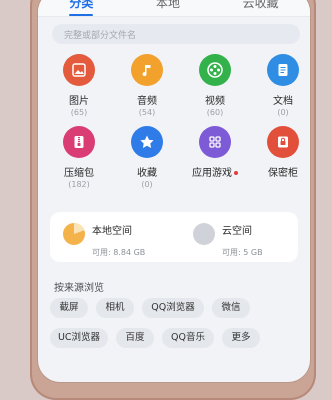 The height and width of the screenshot is (400, 332). What do you see at coordinates (212, 173) in the screenshot?
I see `category-label: 应用游戏` at bounding box center [212, 173].